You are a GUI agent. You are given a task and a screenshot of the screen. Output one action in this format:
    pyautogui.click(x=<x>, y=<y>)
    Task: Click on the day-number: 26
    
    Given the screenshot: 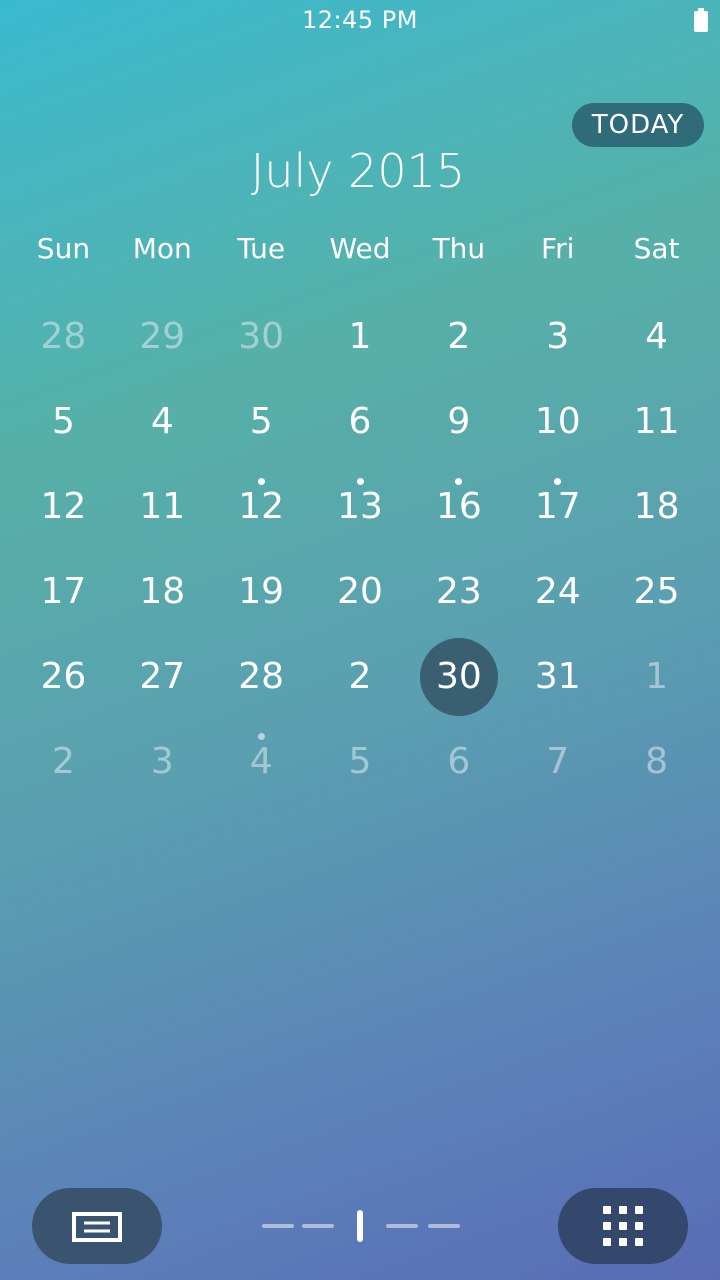 What is the action you would take?
    pyautogui.click(x=63, y=676)
    